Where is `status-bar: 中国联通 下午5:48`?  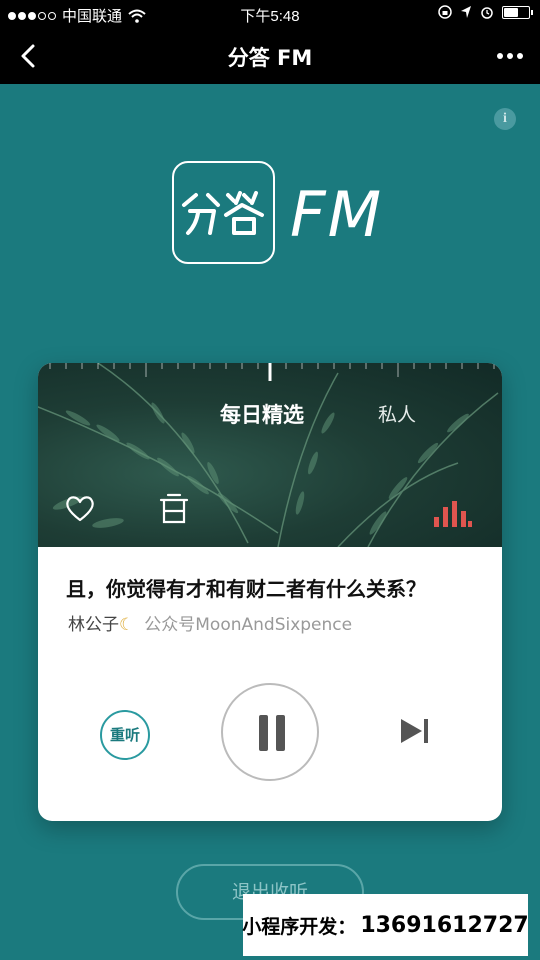 status-bar: 中国联通 下午5:48 is located at coordinates (270, 14).